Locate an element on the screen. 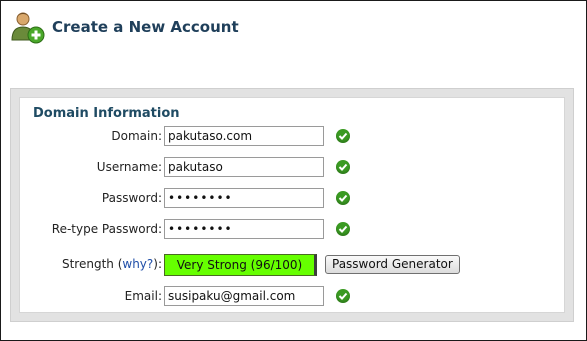 This screenshot has width=587, height=341. password-input: •••••••• is located at coordinates (244, 198).